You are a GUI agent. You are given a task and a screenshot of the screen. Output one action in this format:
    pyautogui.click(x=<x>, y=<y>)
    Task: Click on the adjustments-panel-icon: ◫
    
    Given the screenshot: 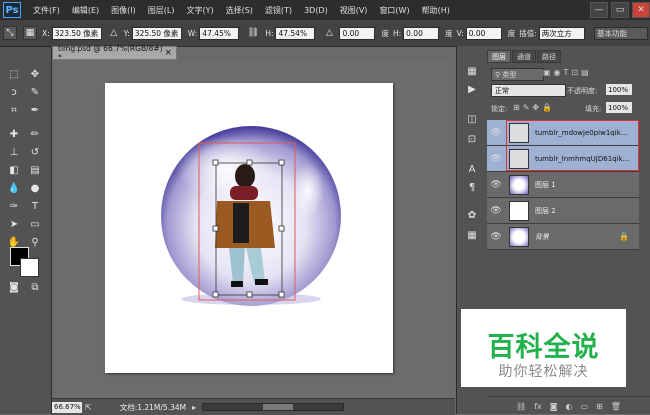 What is the action you would take?
    pyautogui.click(x=472, y=119)
    